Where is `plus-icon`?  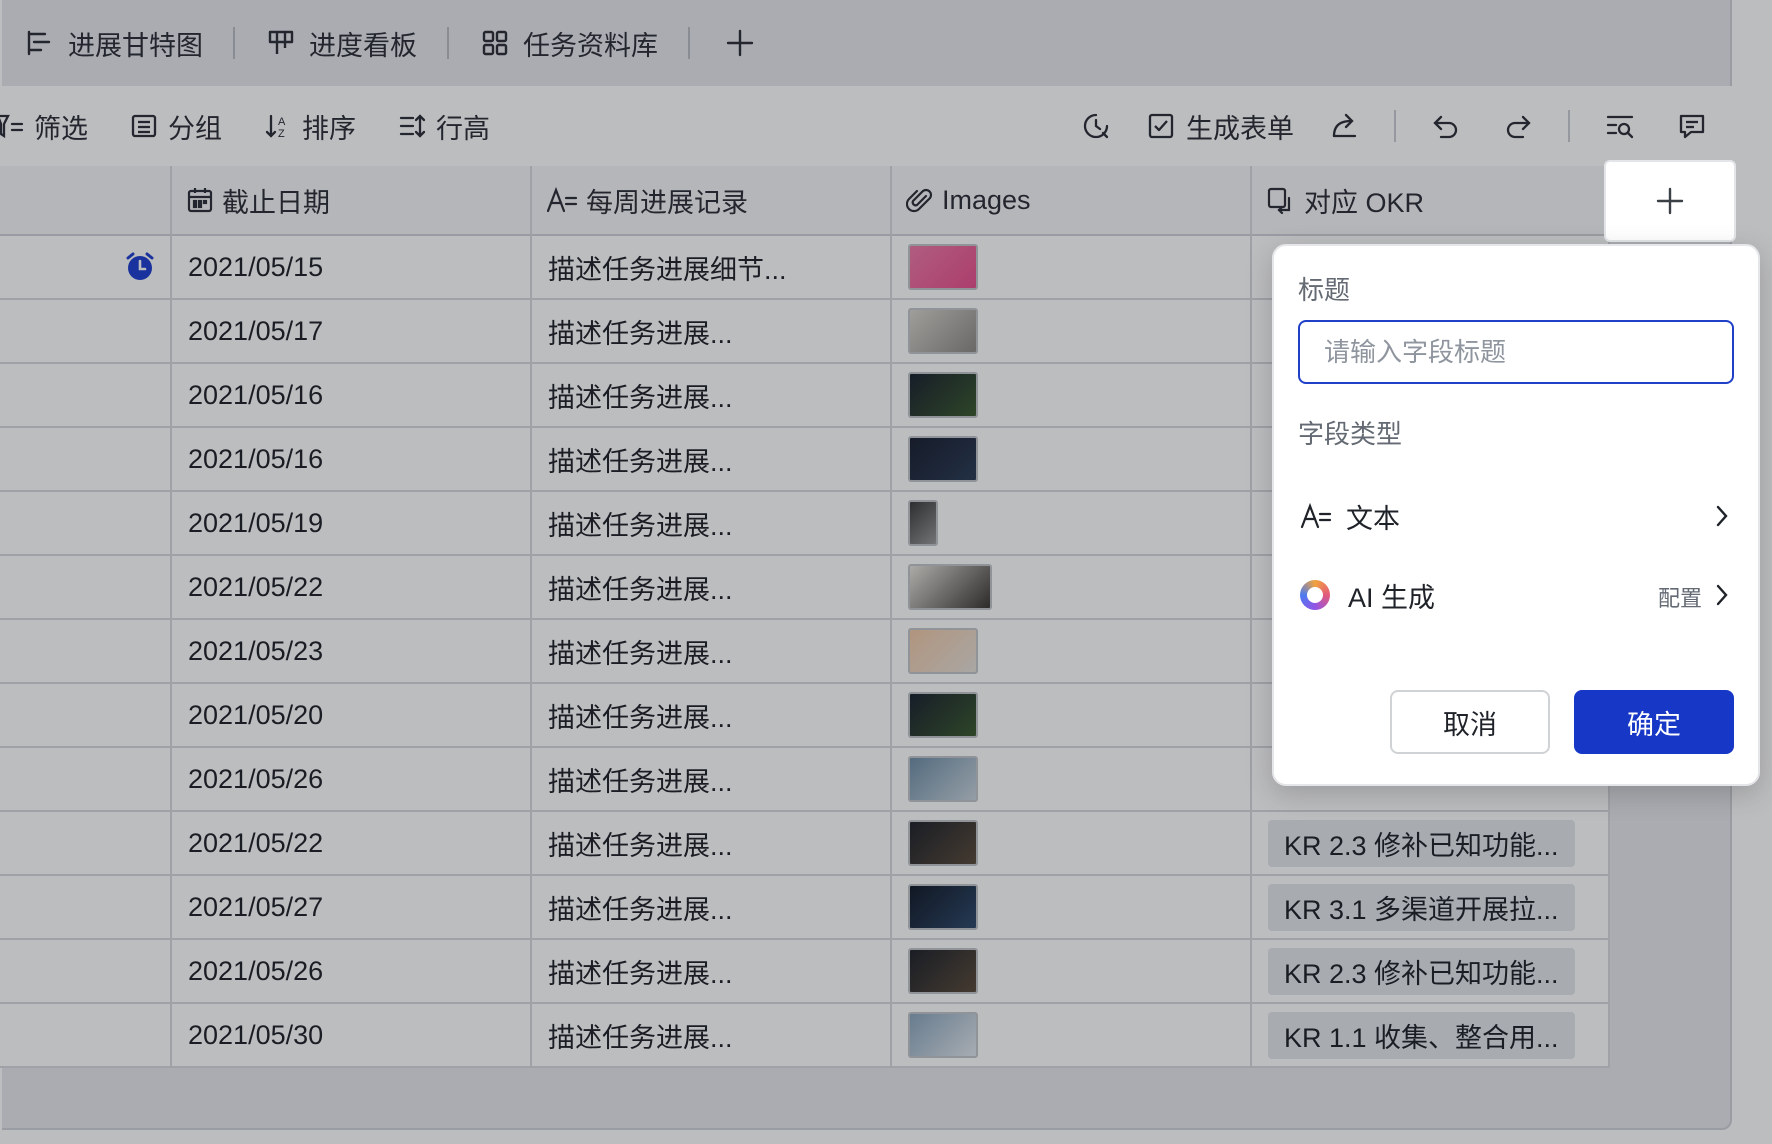 plus-icon is located at coordinates (1670, 201).